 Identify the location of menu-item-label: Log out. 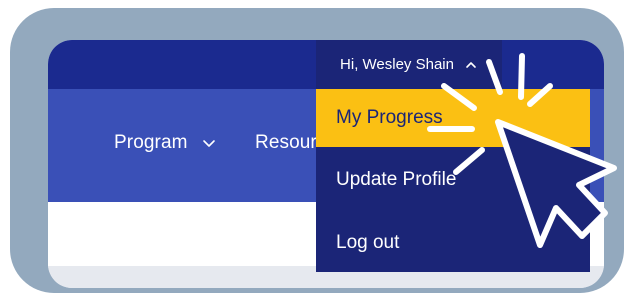
(368, 242).